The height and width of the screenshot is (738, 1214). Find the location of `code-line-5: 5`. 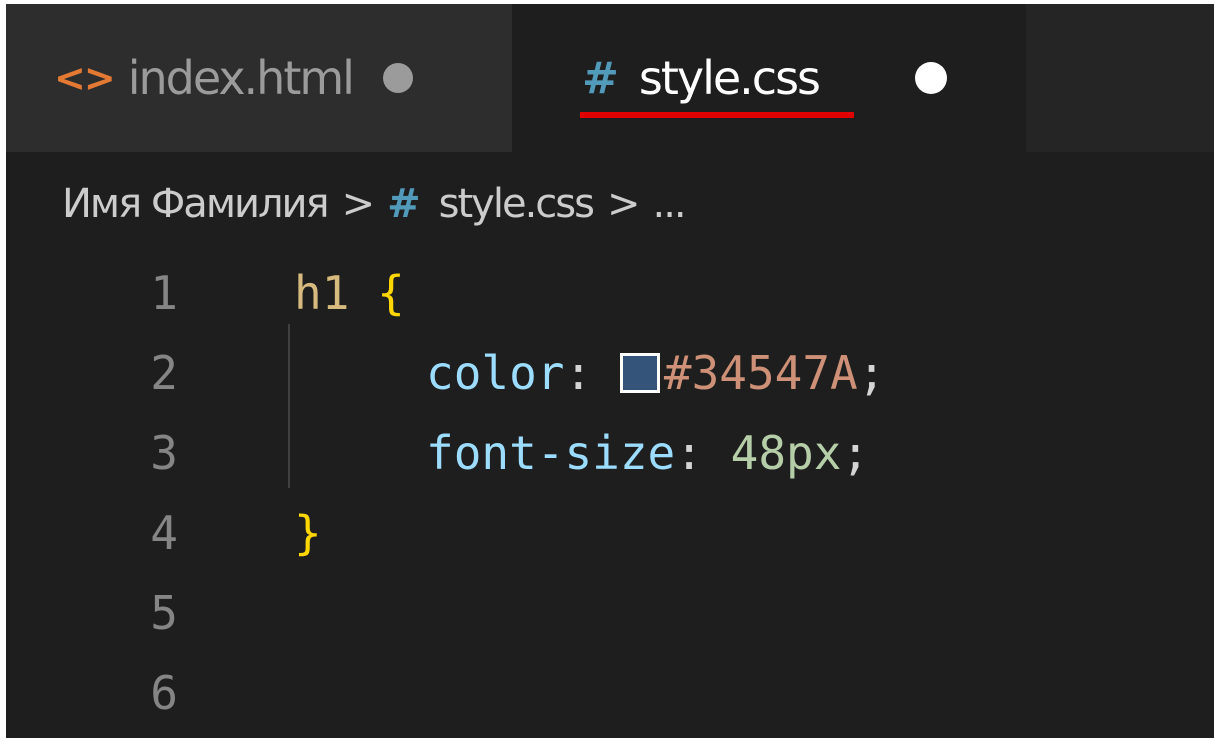

code-line-5: 5 is located at coordinates (610, 616).